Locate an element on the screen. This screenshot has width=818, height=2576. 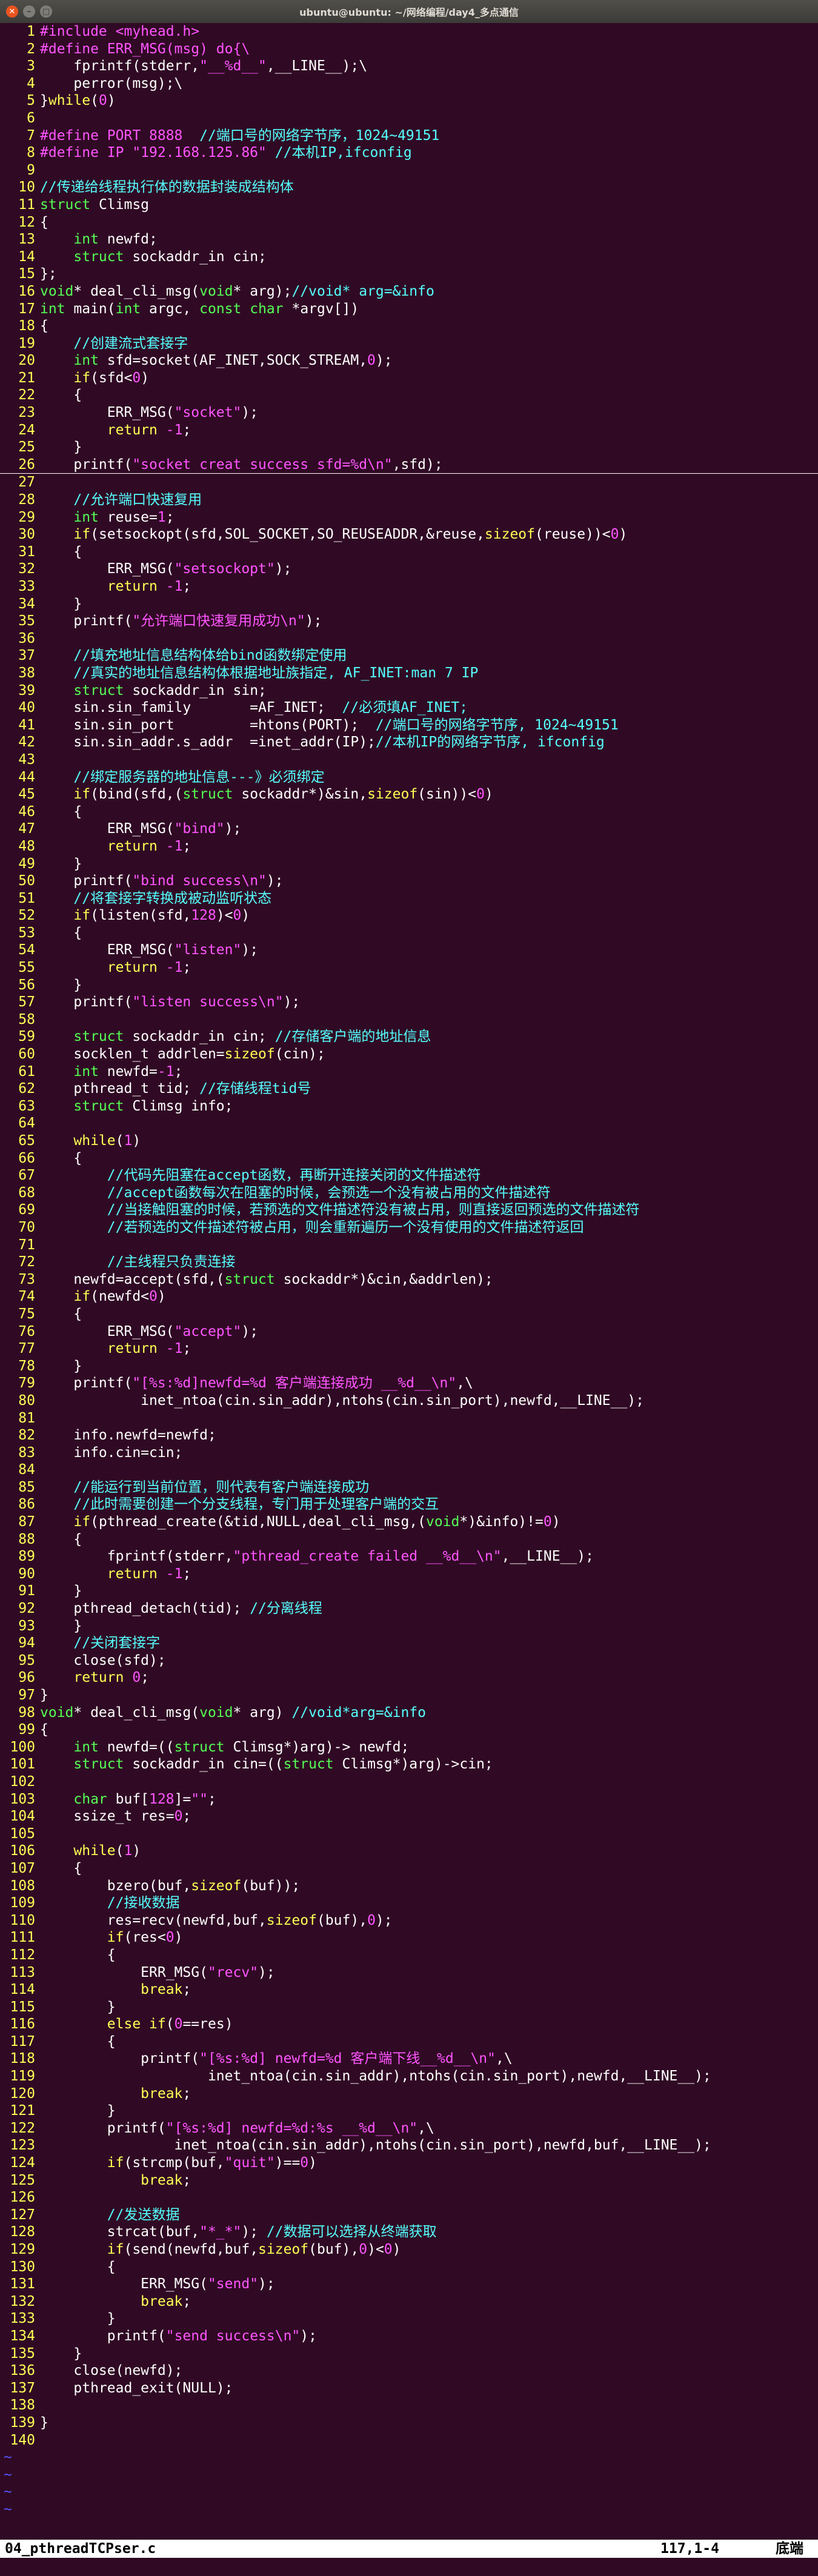
code-line: 92 pthread_detach(tid); //分离线程 is located at coordinates (409, 1609).